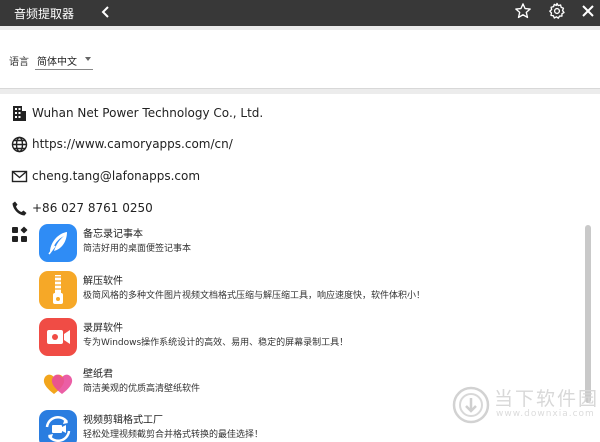  What do you see at coordinates (19, 176) in the screenshot?
I see `mail-icon` at bounding box center [19, 176].